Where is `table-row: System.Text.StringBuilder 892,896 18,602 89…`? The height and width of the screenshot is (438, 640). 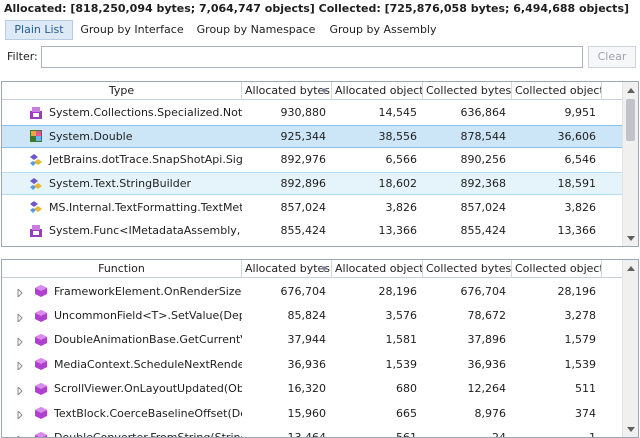
table-row: System.Text.StringBuilder 892,896 18,602 89… is located at coordinates (312, 183).